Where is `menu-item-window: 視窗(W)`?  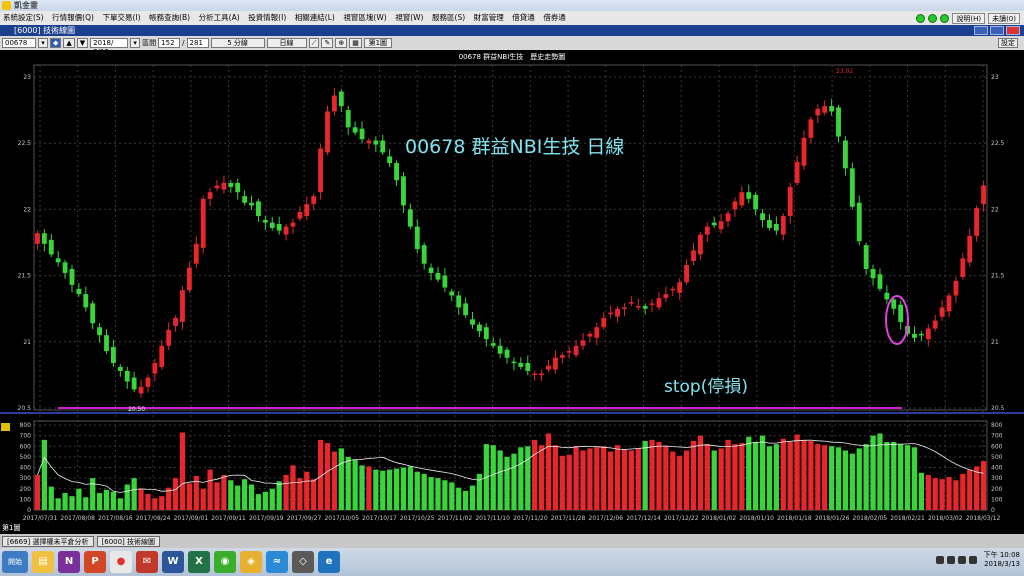
menu-item-window: 視窗(W) is located at coordinates (409, 18).